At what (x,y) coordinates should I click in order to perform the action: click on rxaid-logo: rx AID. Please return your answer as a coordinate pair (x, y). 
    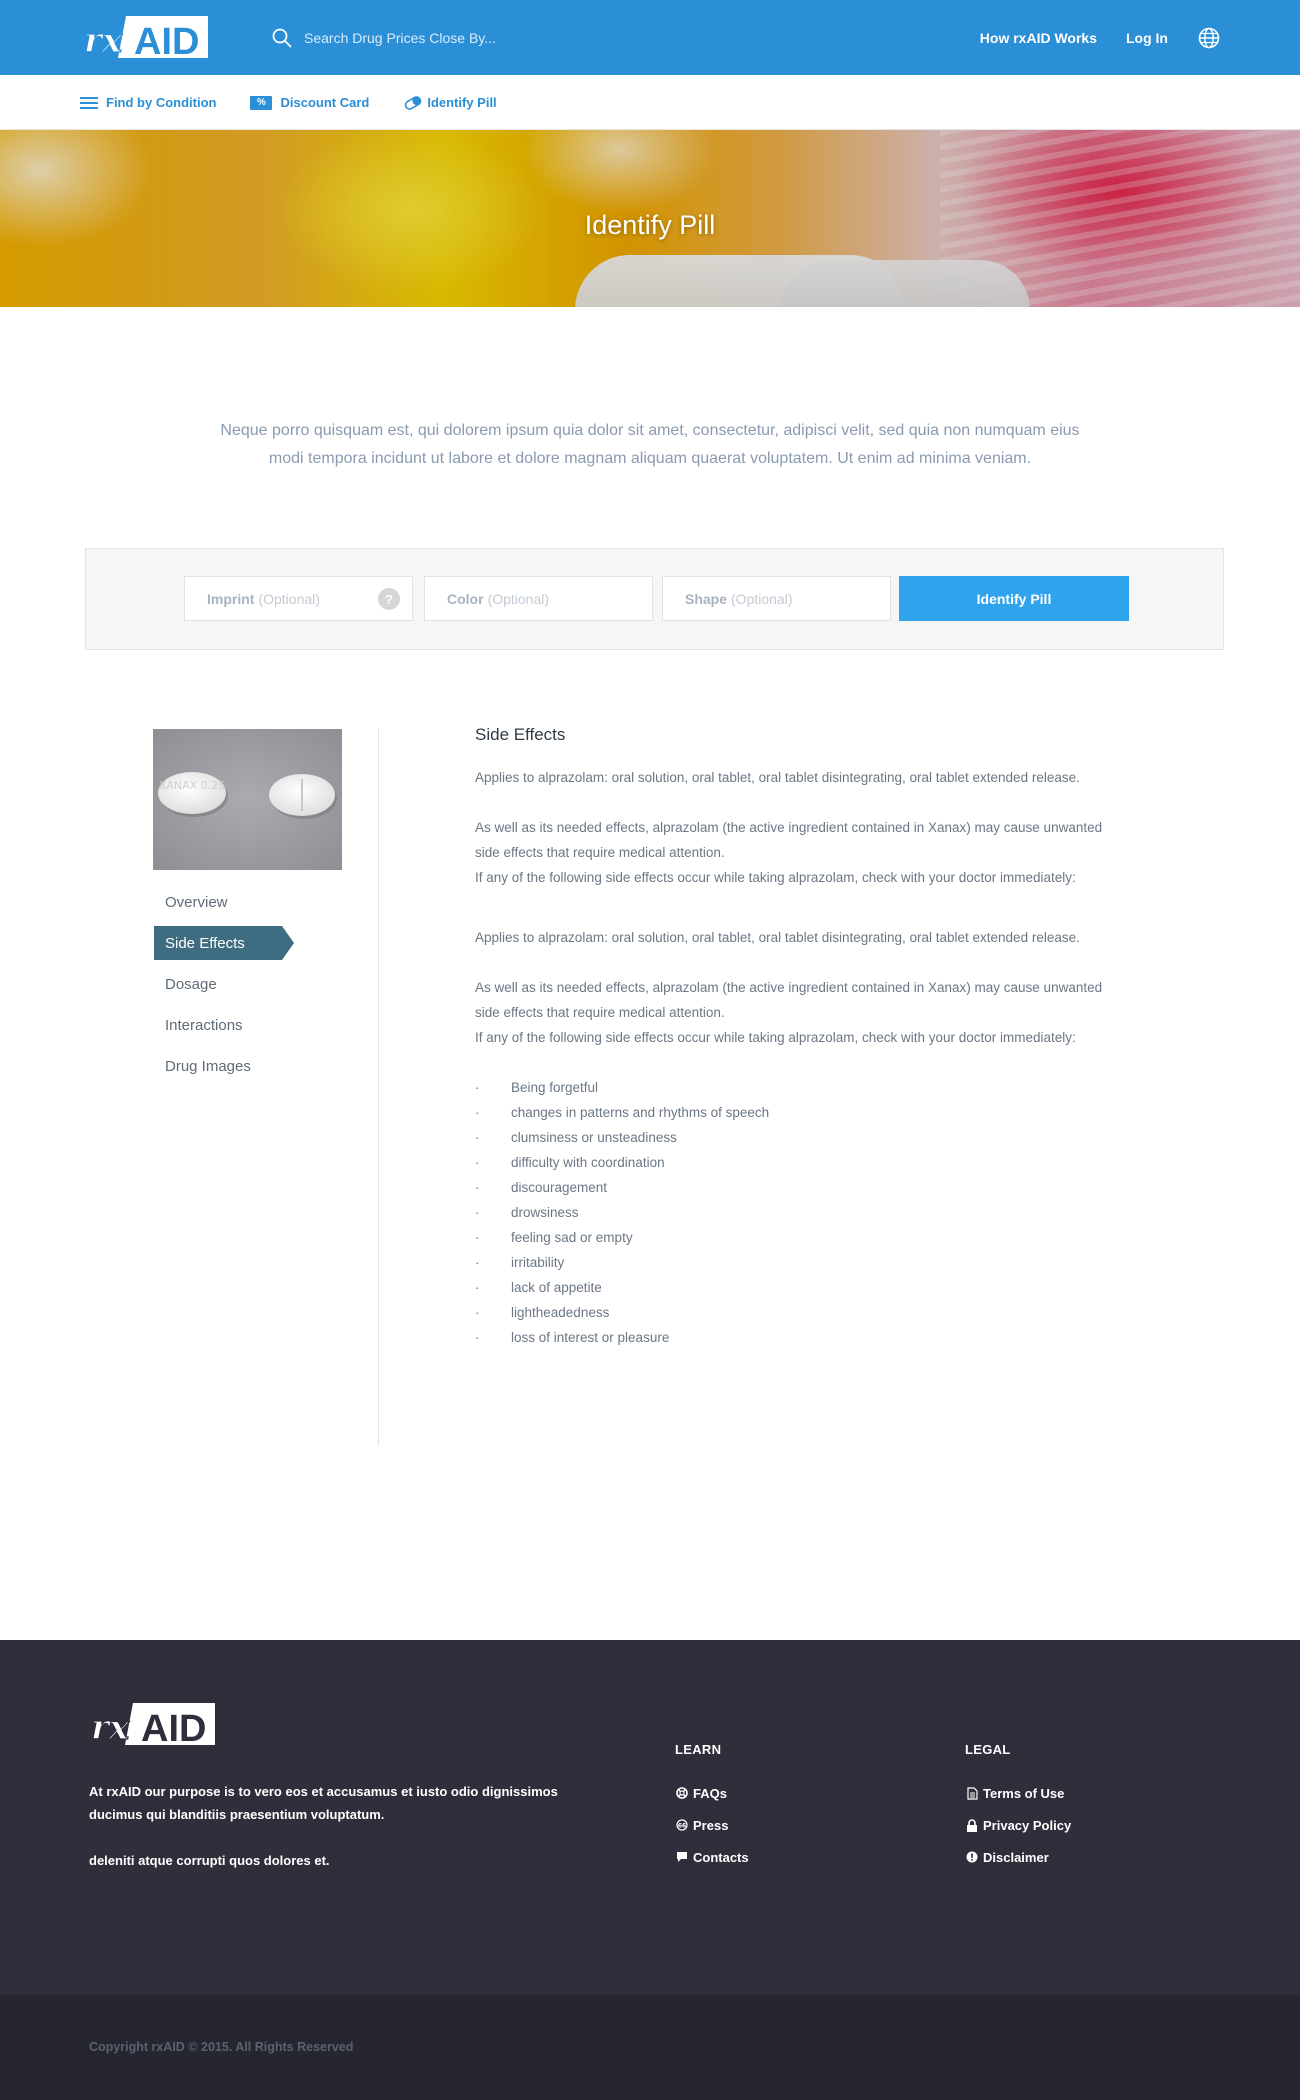
    Looking at the image, I should click on (146, 37).